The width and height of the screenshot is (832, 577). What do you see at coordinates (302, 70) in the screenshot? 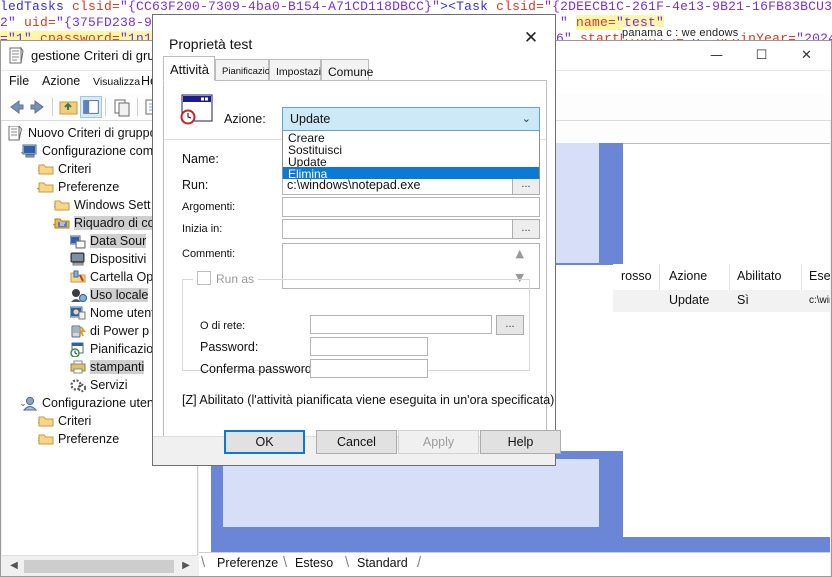
I see `tab-impostazioni: Impostazioni` at bounding box center [302, 70].